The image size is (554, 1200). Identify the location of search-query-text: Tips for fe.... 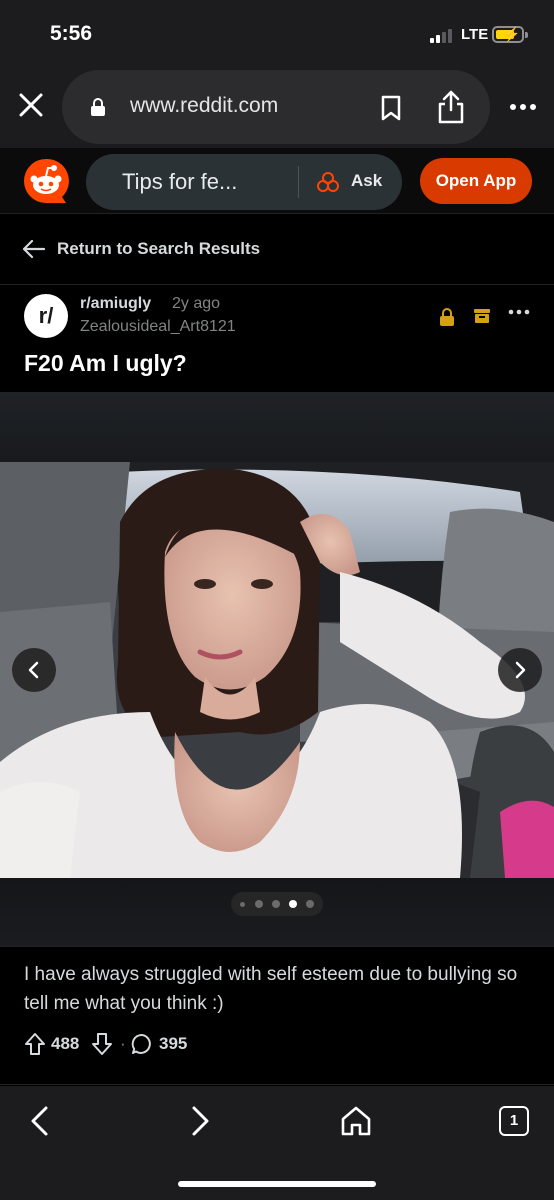
(180, 181).